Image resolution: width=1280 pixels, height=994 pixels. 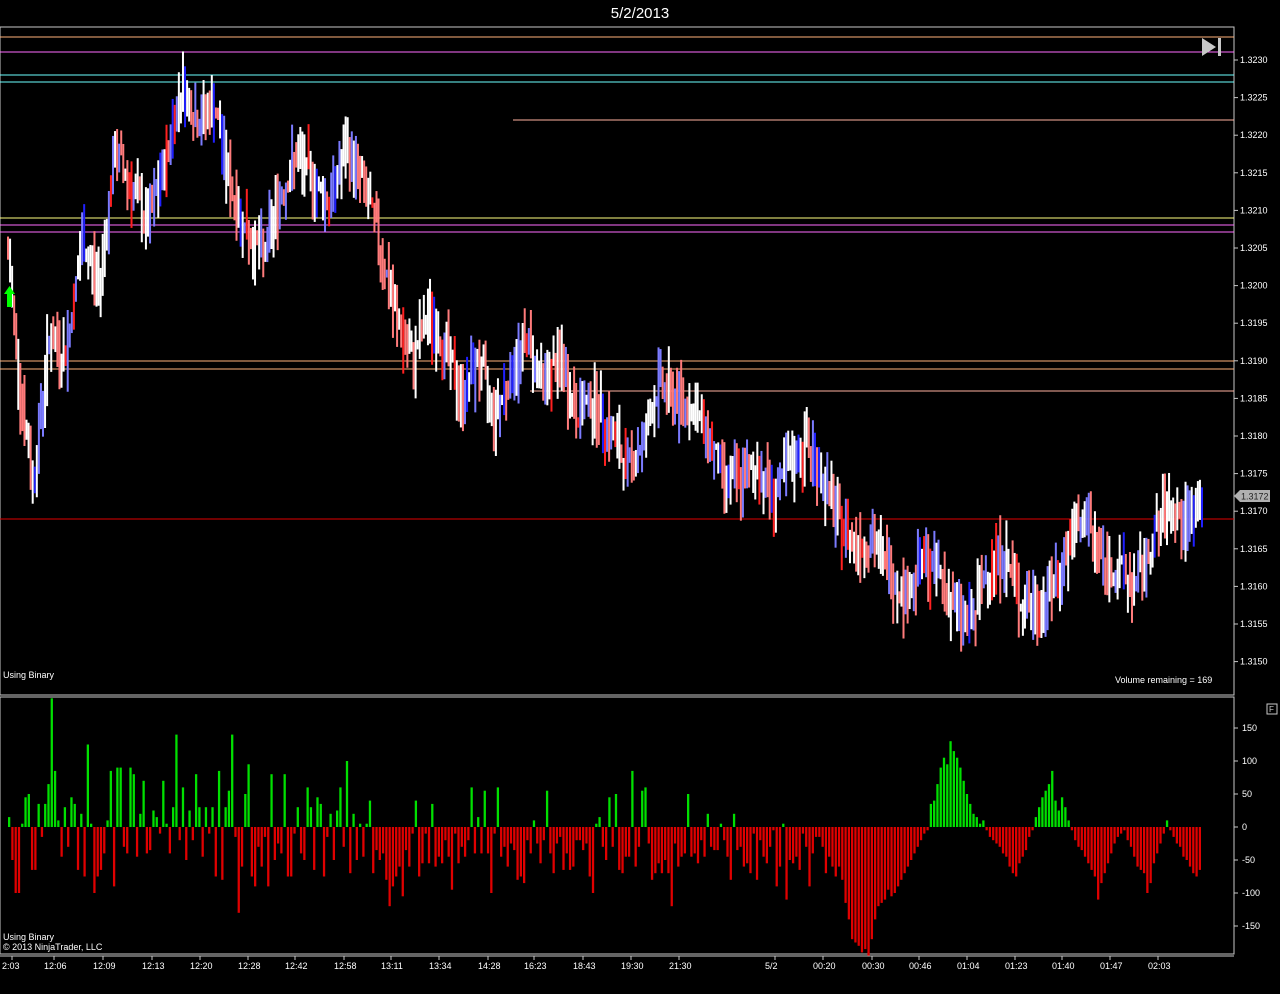 I want to click on volume-tick-label: 0, so click(x=1244, y=827).